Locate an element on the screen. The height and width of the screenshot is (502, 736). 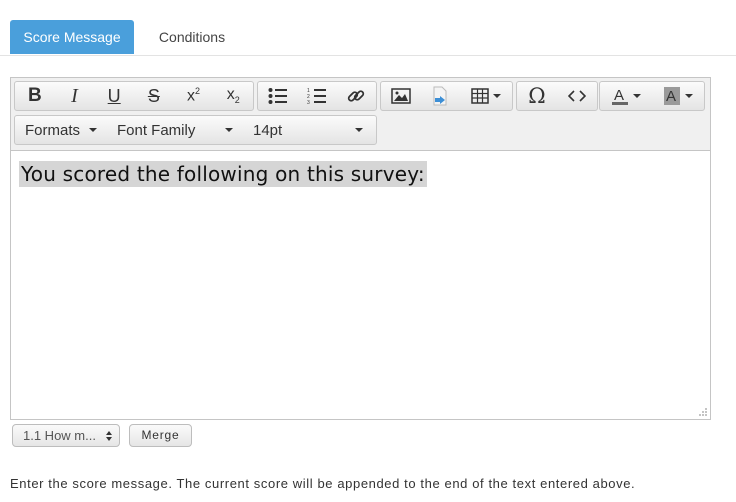
formats-label: Formats is located at coordinates (53, 130).